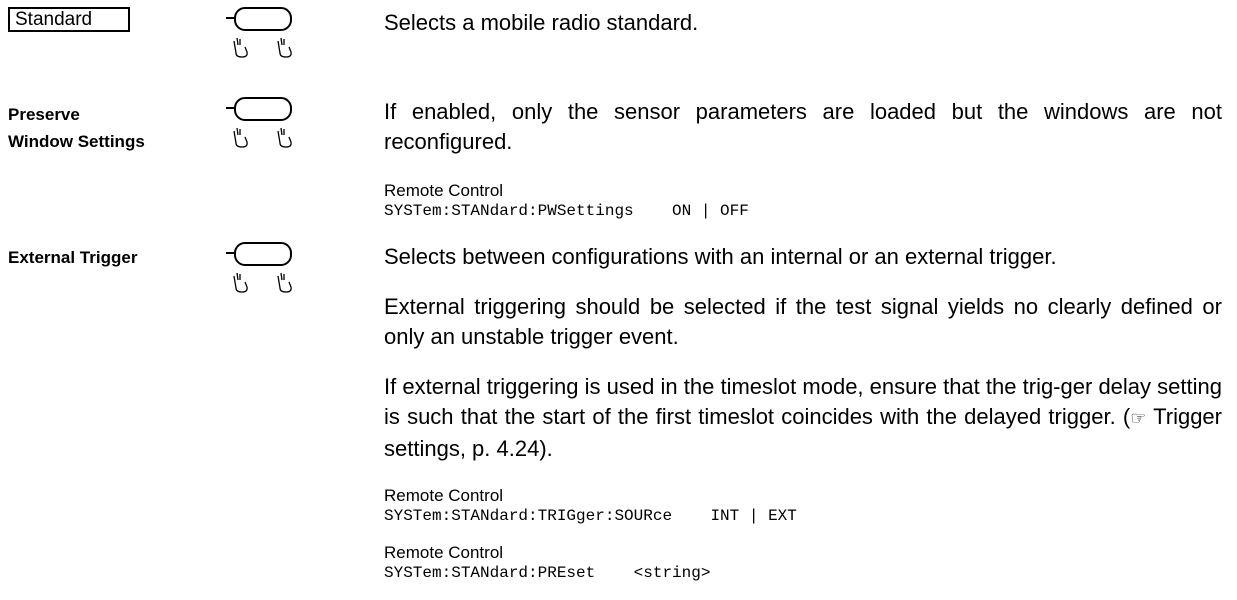 Image resolution: width=1237 pixels, height=600 pixels. Describe the element at coordinates (509, 211) in the screenshot. I see `remote-command-text: SYSTem:STANdard:PWSettings` at that location.